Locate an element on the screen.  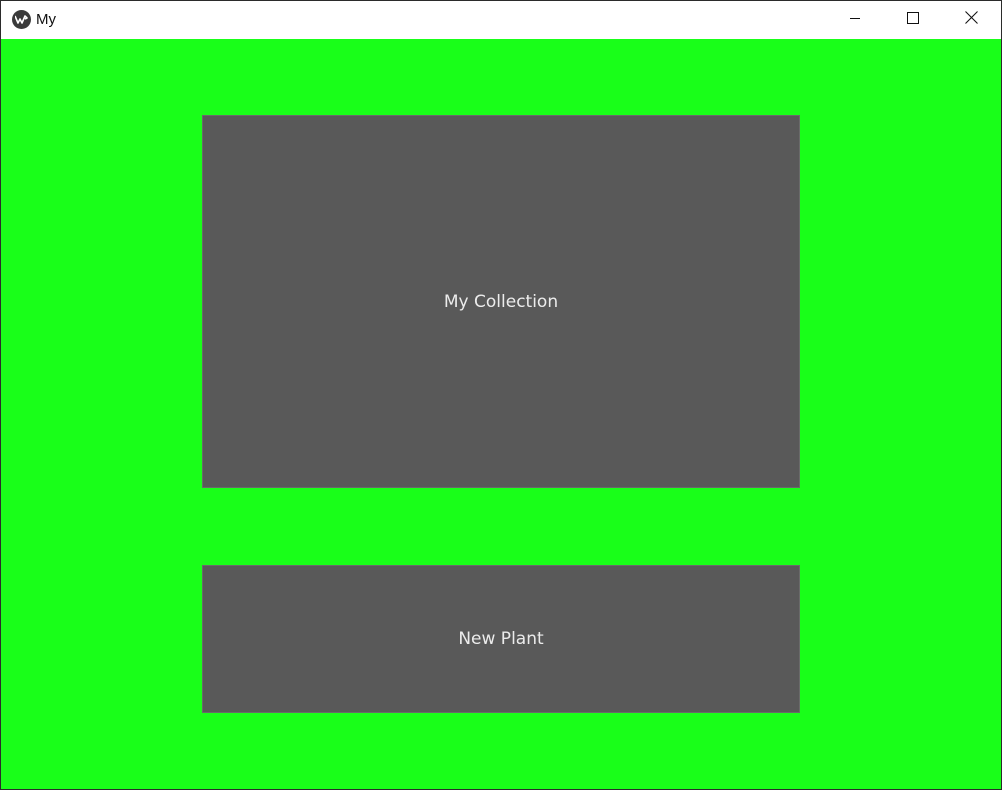
minimize-icon is located at coordinates (855, 20).